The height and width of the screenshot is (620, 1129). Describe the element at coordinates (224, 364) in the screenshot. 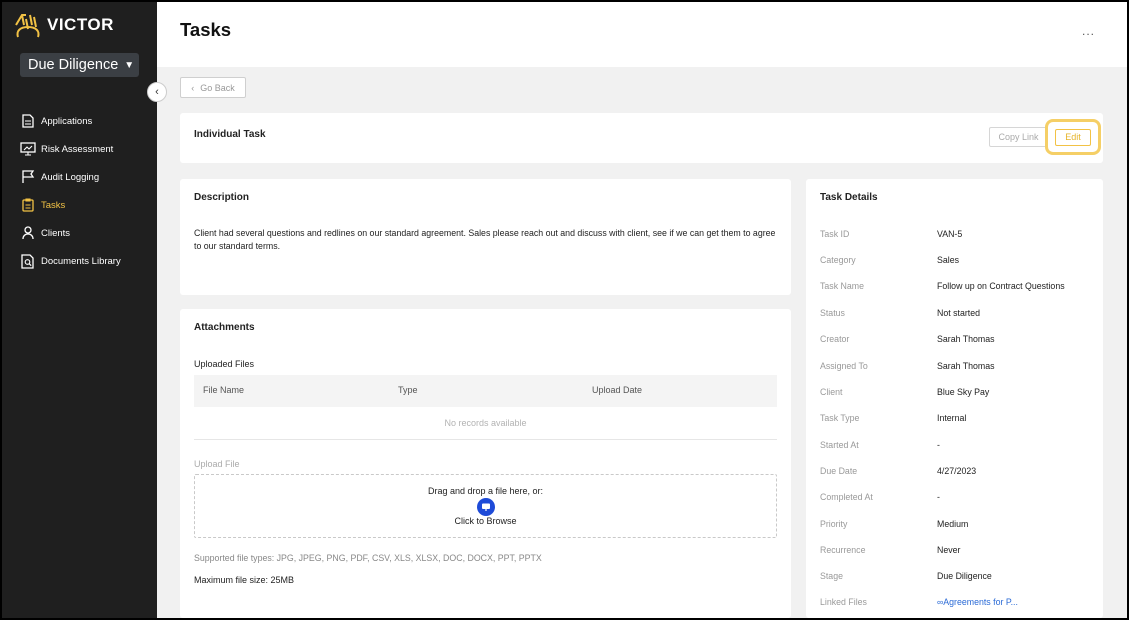

I see `uploaded-files-title: Uploaded Files` at that location.